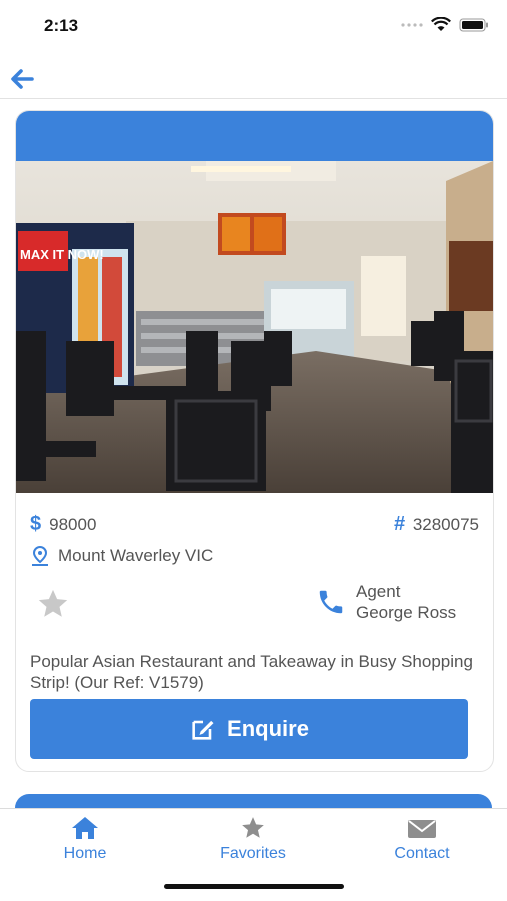 The height and width of the screenshot is (901, 507). What do you see at coordinates (203, 730) in the screenshot?
I see `edit-icon` at bounding box center [203, 730].